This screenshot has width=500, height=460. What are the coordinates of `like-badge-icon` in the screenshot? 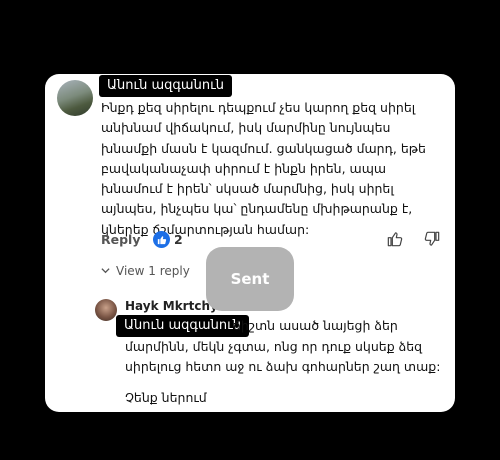 It's located at (161, 239).